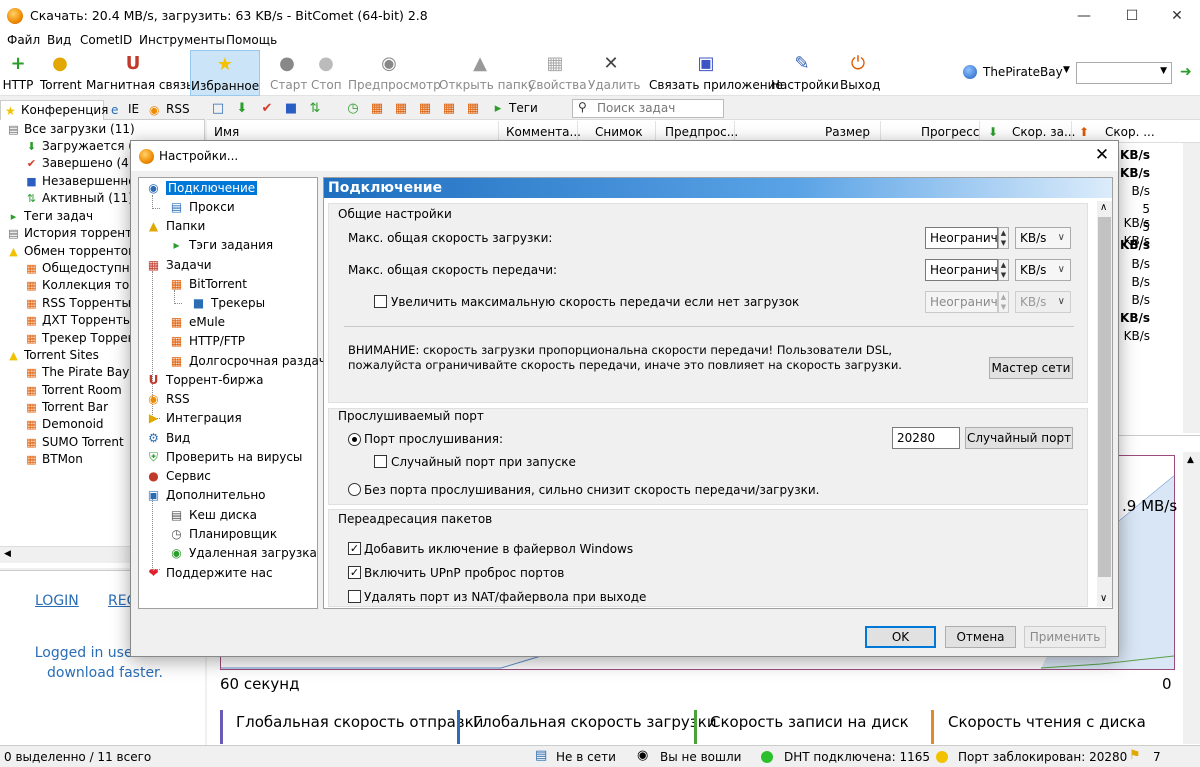  What do you see at coordinates (225, 73) in the screenshot?
I see `favorites-button: ★ Избранное` at bounding box center [225, 73].